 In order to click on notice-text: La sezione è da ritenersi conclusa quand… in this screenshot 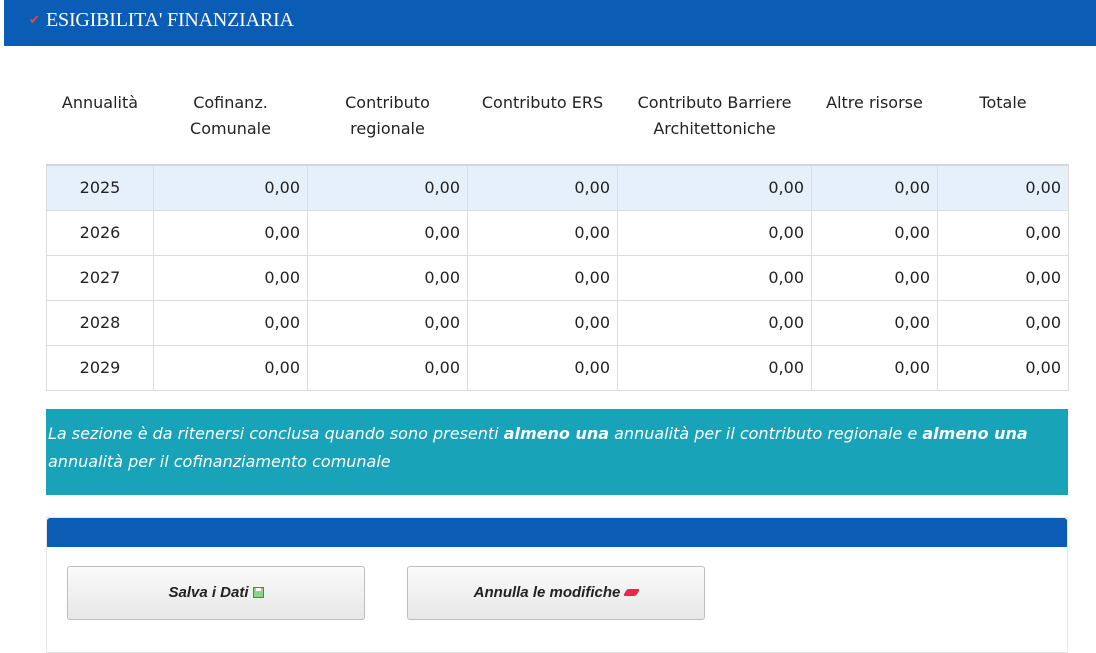, I will do `click(276, 433)`.